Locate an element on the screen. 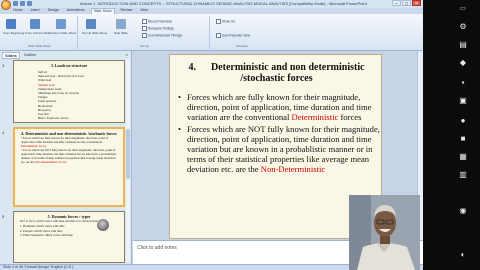 This screenshot has width=480, height=270. thumbnail-text-red: Deterministic forces is located at coordinates (34, 145).